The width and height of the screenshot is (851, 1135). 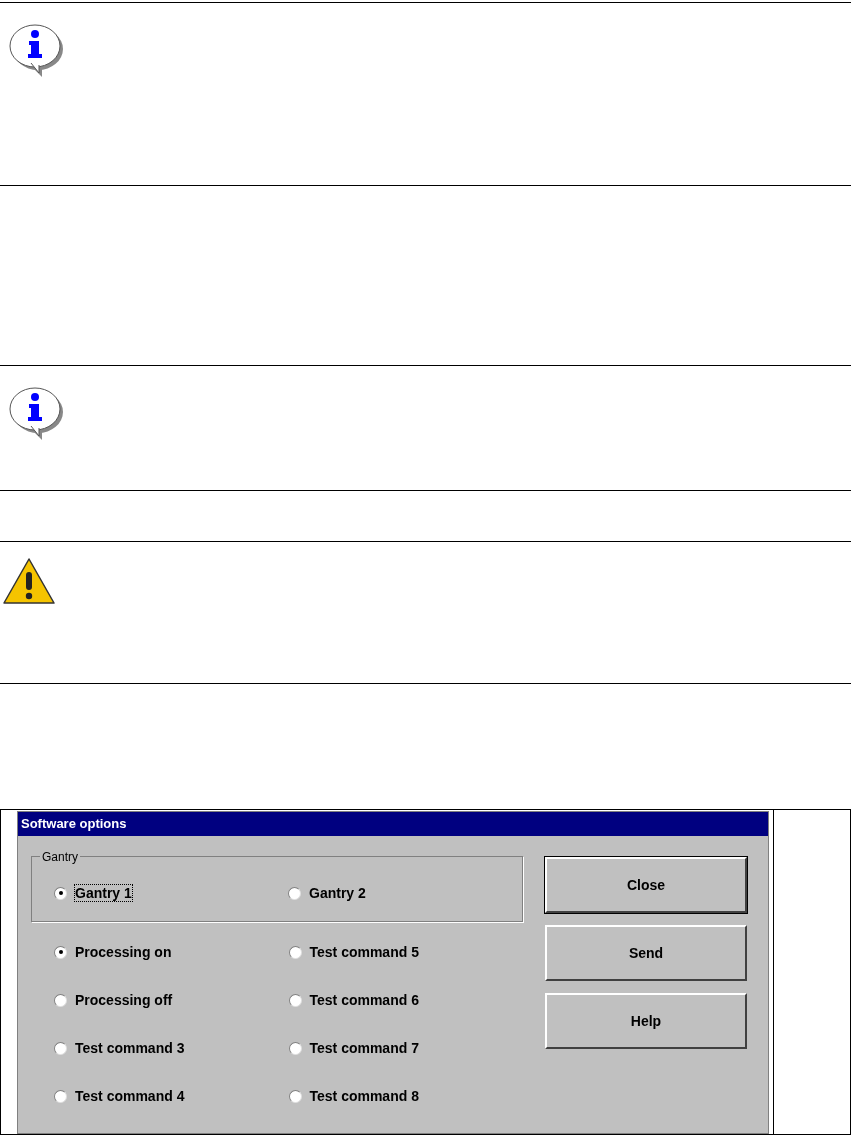 I want to click on radio-label: Gantry 2, so click(x=337, y=893).